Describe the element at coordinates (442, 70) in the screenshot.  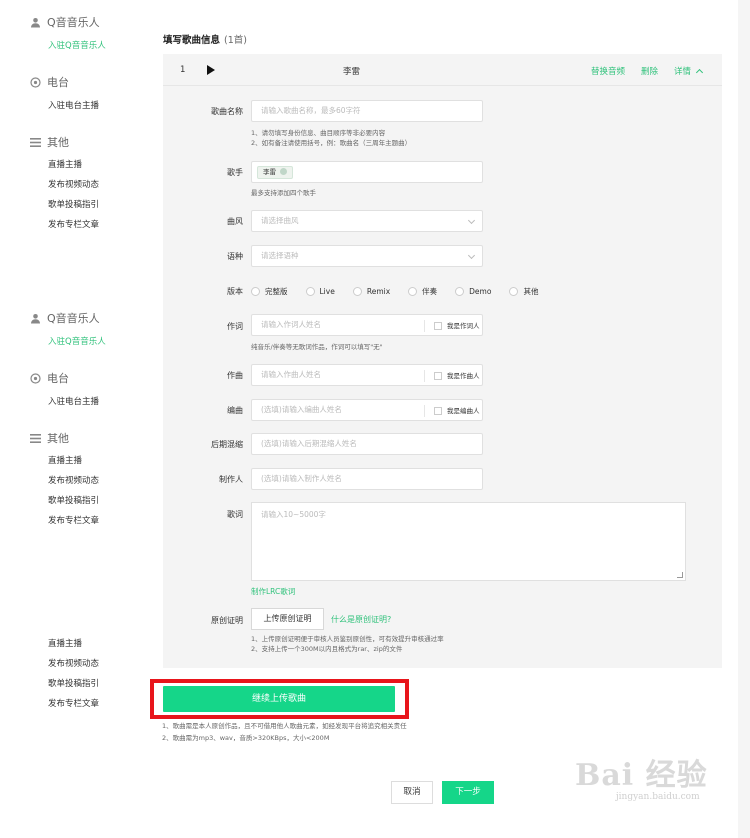
I see `song-row: 1 李雷 替换音频 删除 详情` at that location.